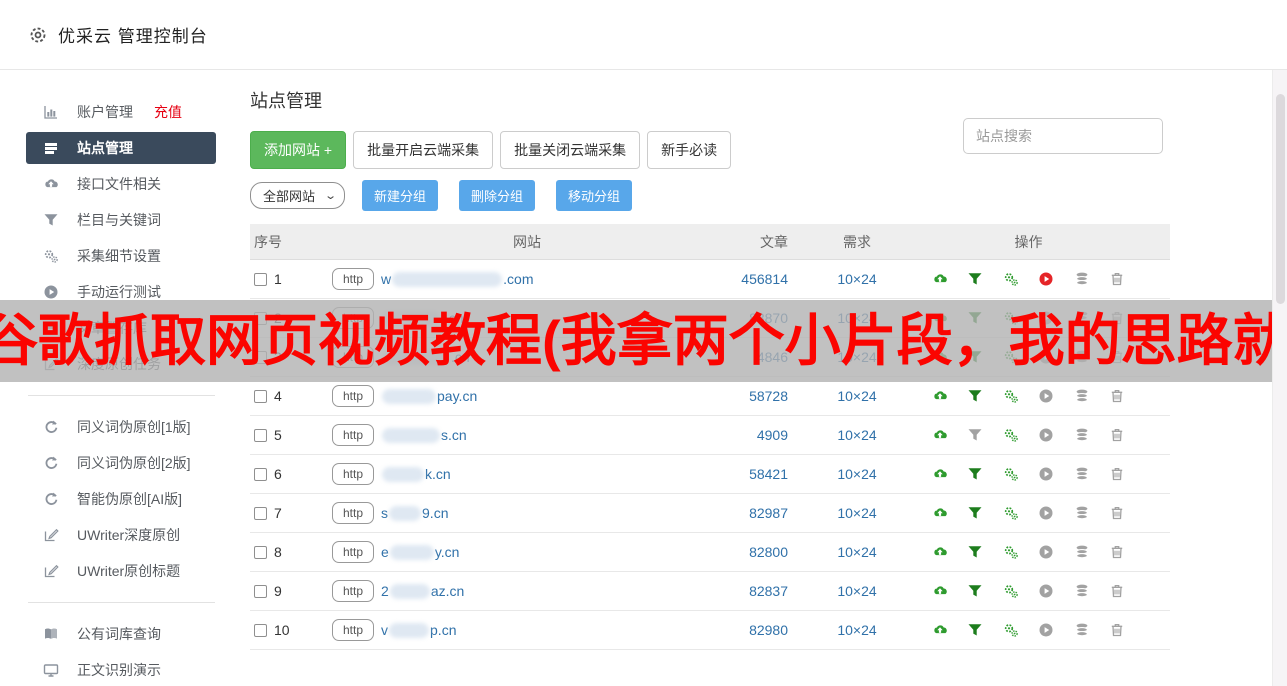 The width and height of the screenshot is (1287, 686). What do you see at coordinates (1280, 199) in the screenshot?
I see `scrollbar-thumb` at bounding box center [1280, 199].